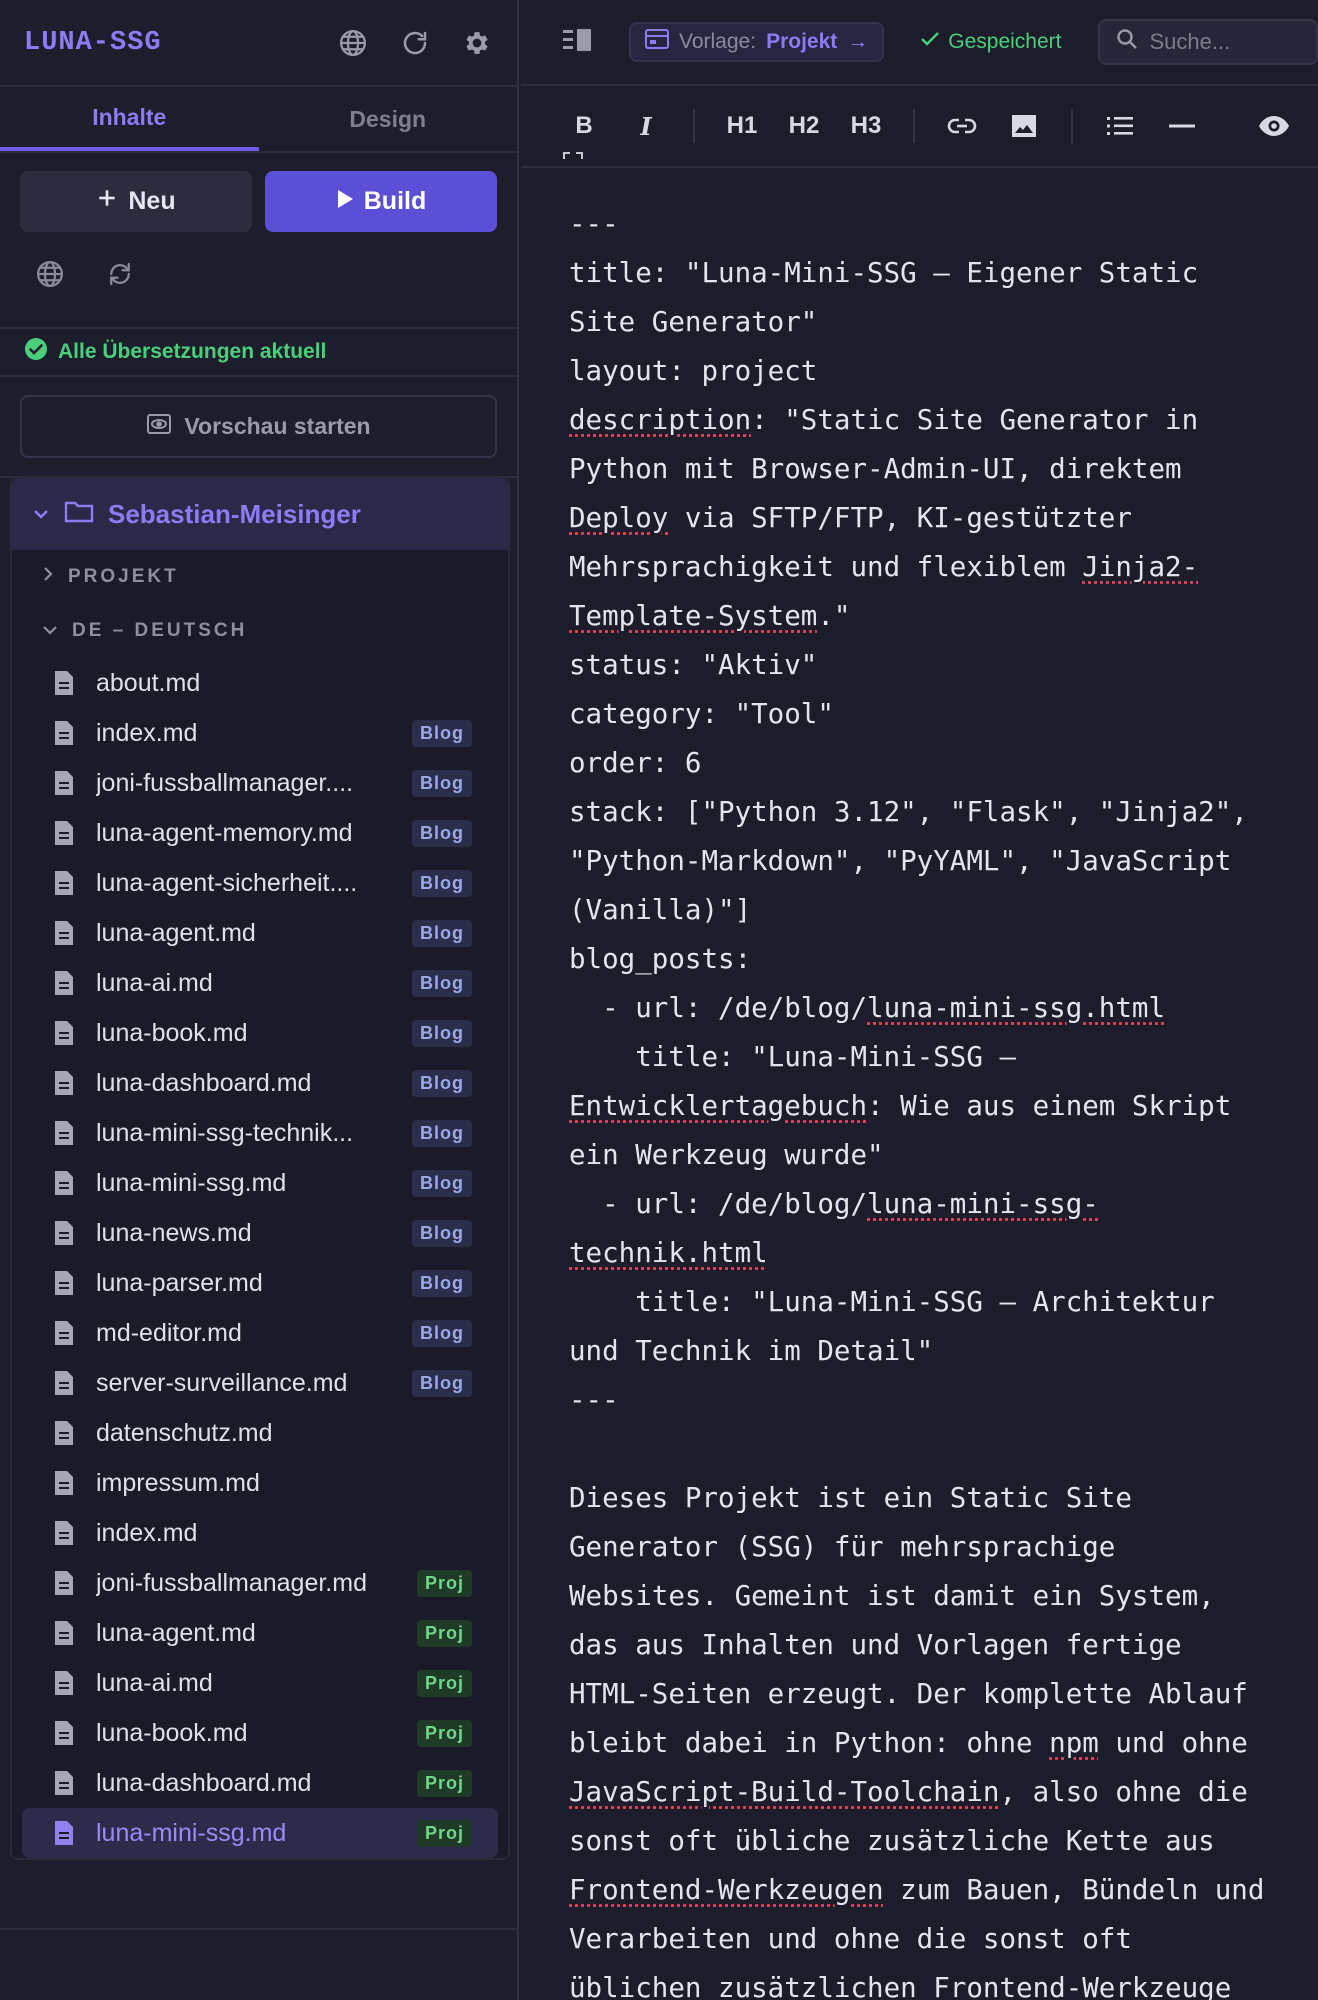 This screenshot has height=2000, width=1318. What do you see at coordinates (260, 1333) in the screenshot?
I see `file-item: md-editor.md Blog` at bounding box center [260, 1333].